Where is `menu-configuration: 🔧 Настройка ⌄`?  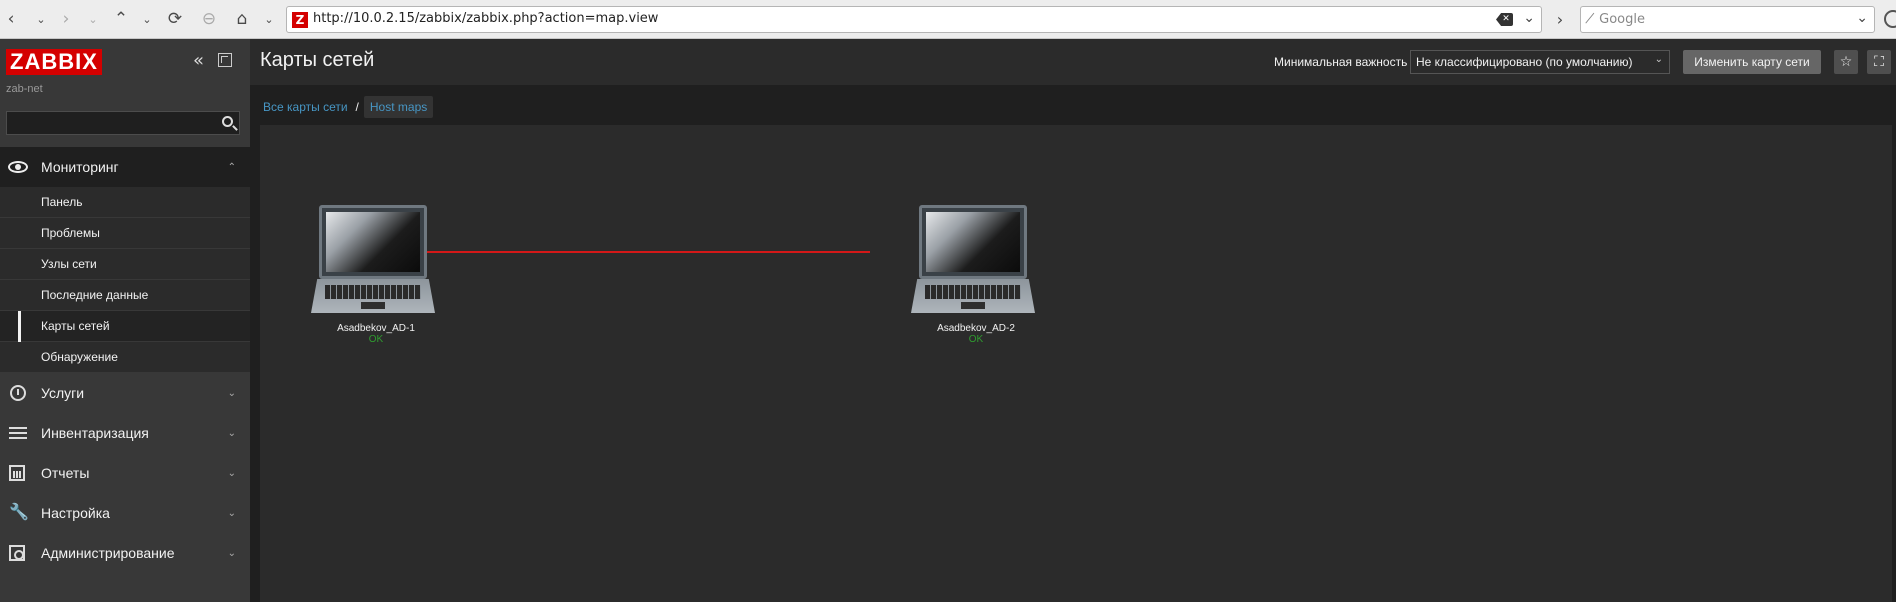
menu-configuration: 🔧 Настройка ⌄ is located at coordinates (125, 513).